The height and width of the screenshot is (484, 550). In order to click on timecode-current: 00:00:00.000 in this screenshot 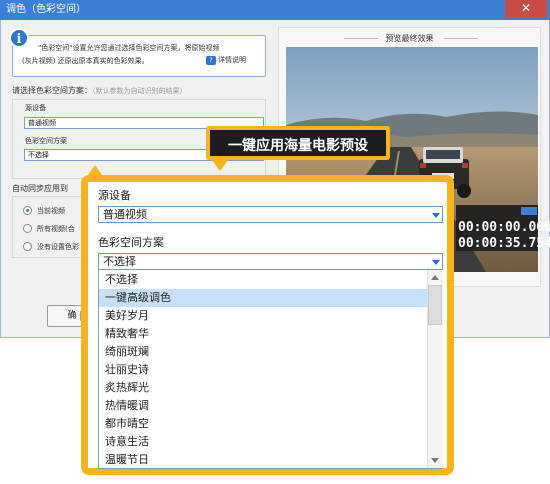, I will do `click(504, 227)`.